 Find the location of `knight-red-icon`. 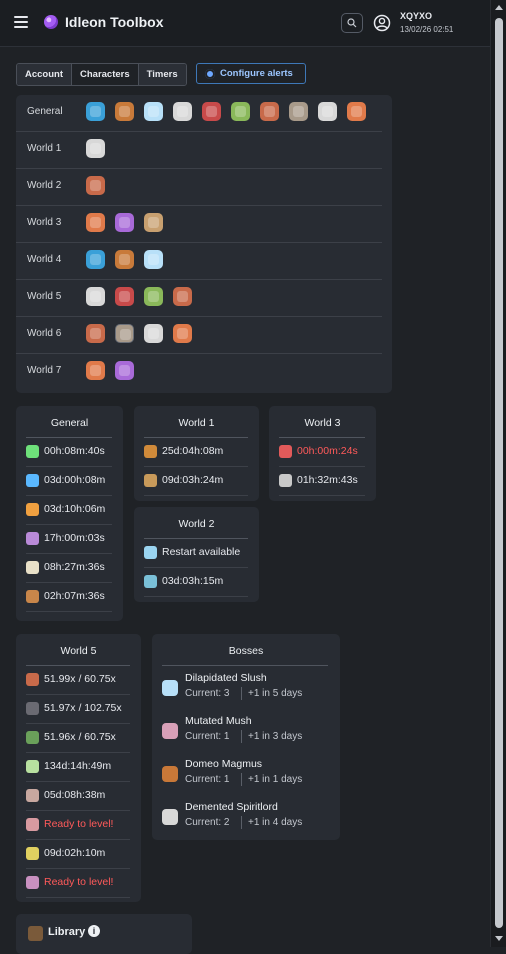

knight-red-icon is located at coordinates (32, 679).